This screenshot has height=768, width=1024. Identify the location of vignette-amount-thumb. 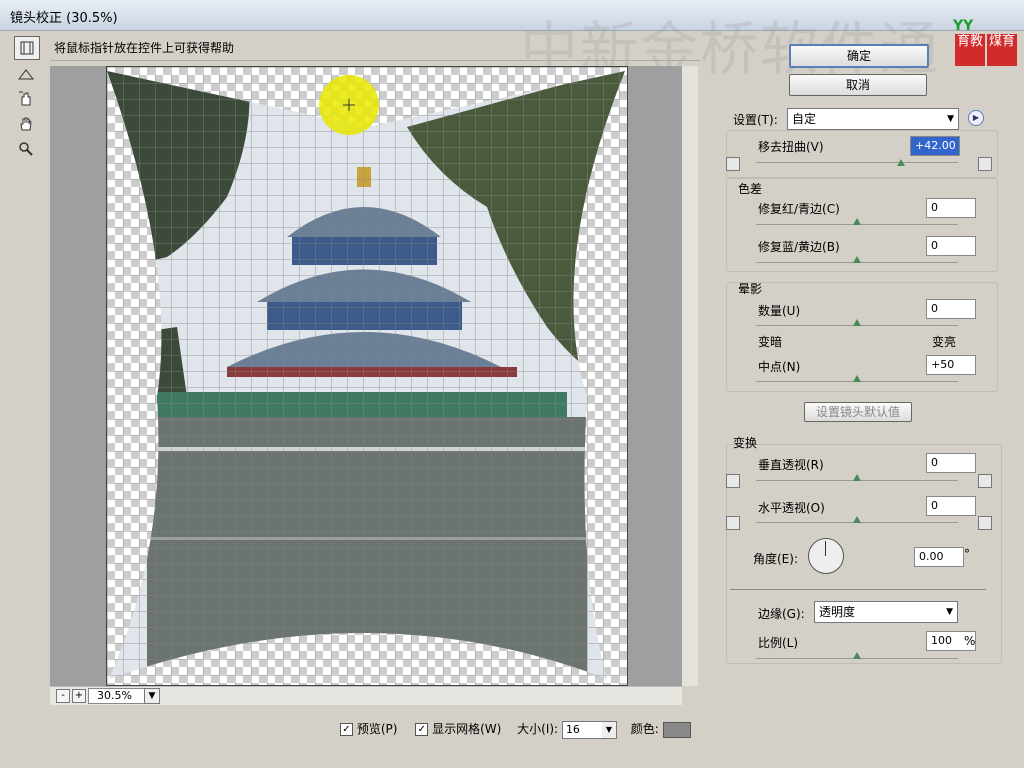
(857, 322).